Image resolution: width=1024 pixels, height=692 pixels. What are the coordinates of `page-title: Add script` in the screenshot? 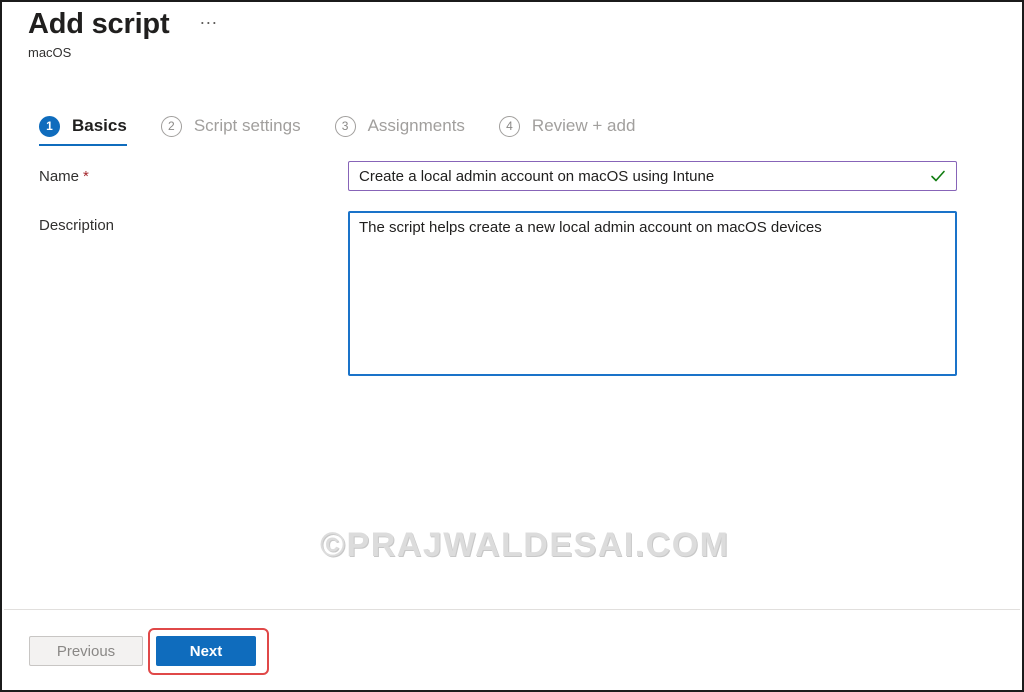 It's located at (99, 24).